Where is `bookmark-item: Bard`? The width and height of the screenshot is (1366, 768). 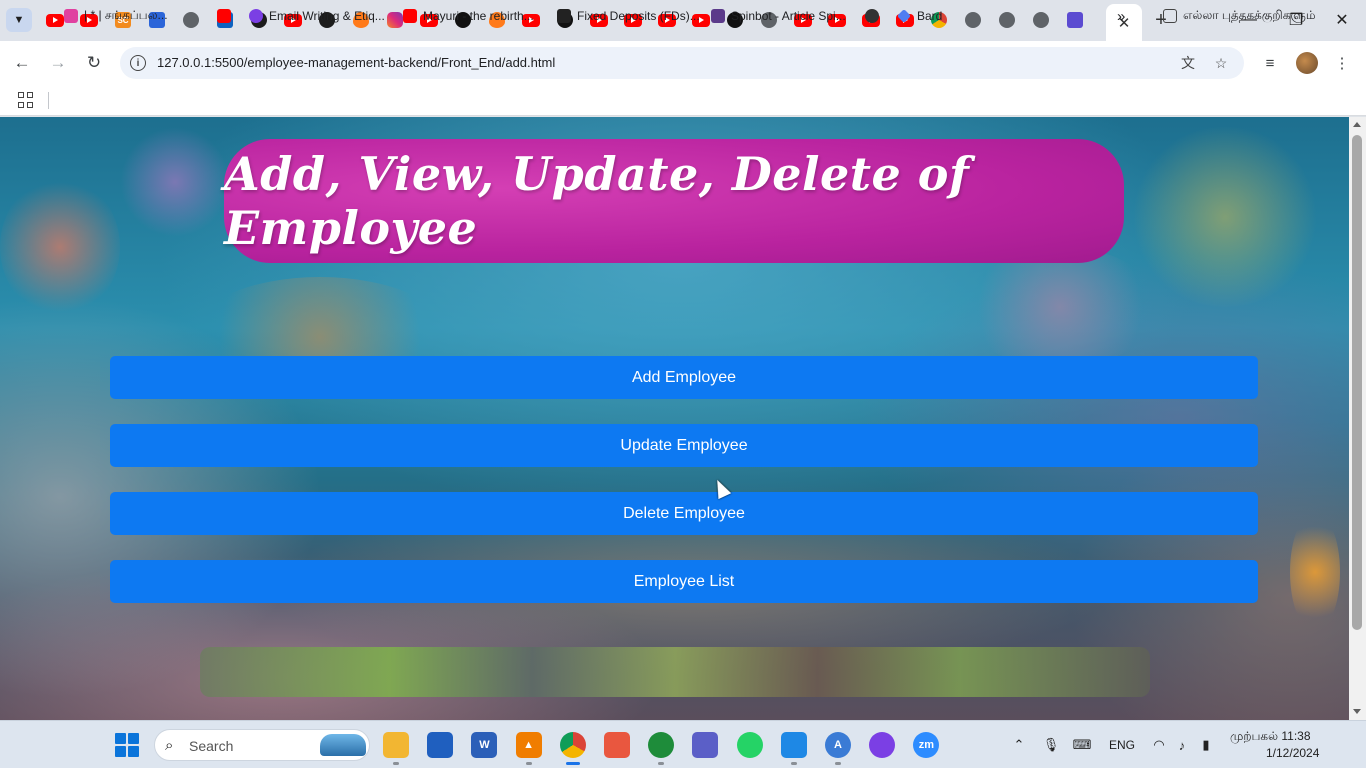 bookmark-item: Bard is located at coordinates (919, 16).